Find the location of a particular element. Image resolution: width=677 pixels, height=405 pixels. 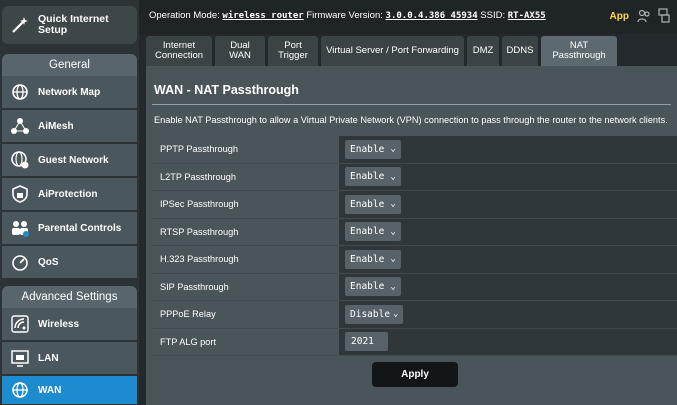

sidebar-item-network-map: Network Map is located at coordinates (69, 92).